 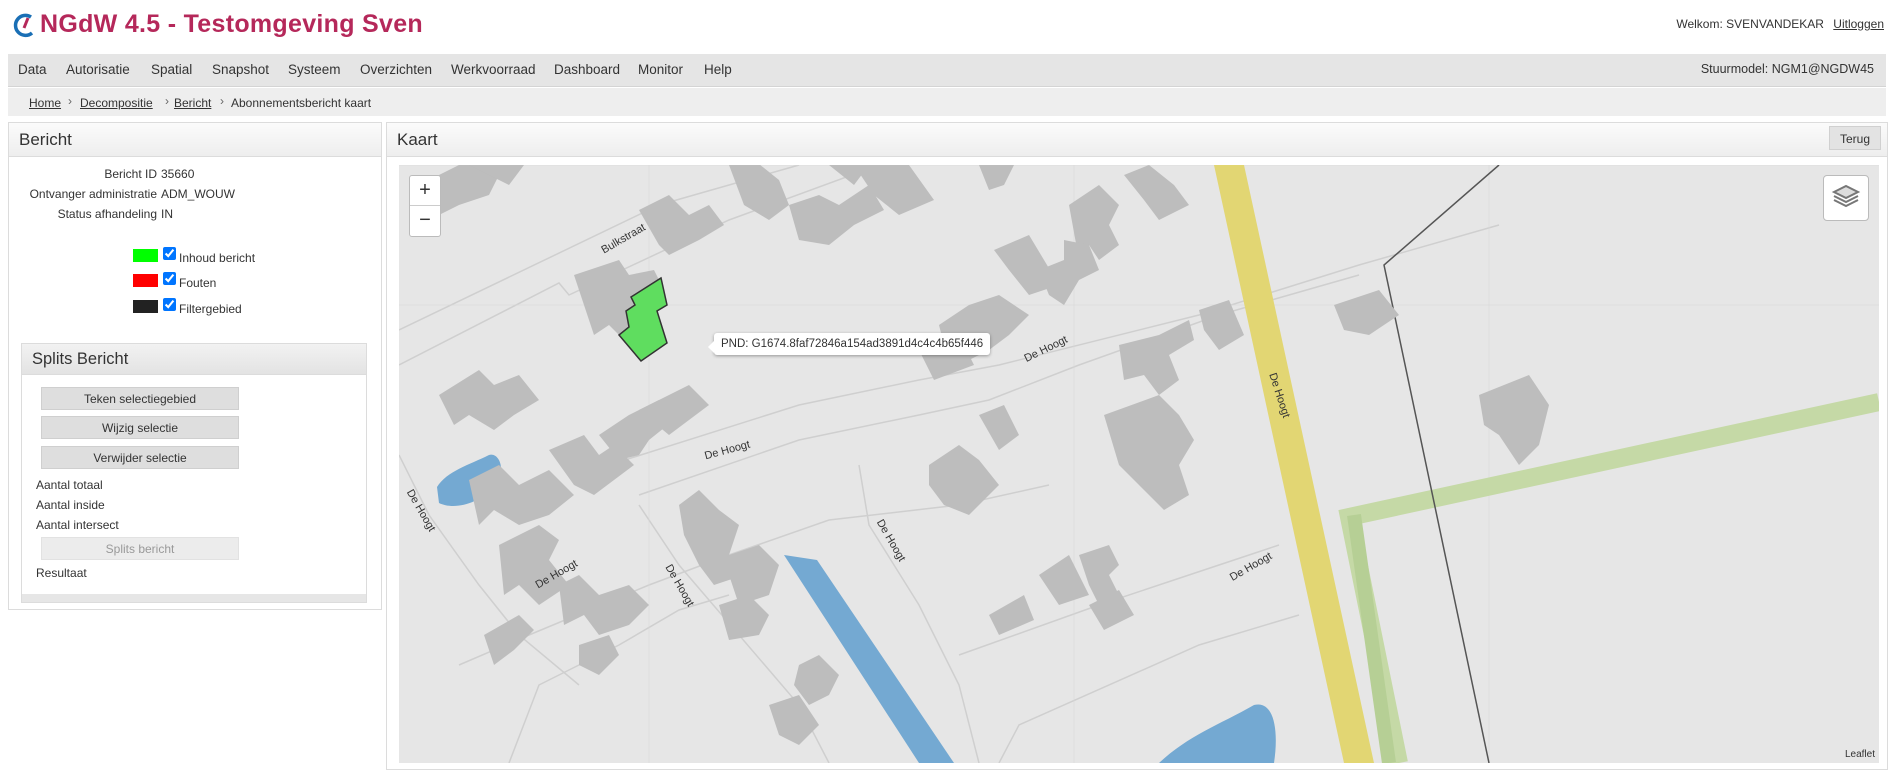 What do you see at coordinates (194, 598) in the screenshot?
I see `splits-panel-footer` at bounding box center [194, 598].